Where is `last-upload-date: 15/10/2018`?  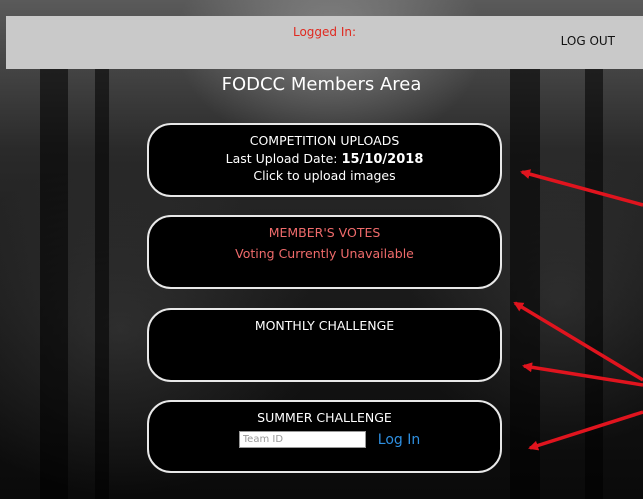 last-upload-date: 15/10/2018 is located at coordinates (382, 159).